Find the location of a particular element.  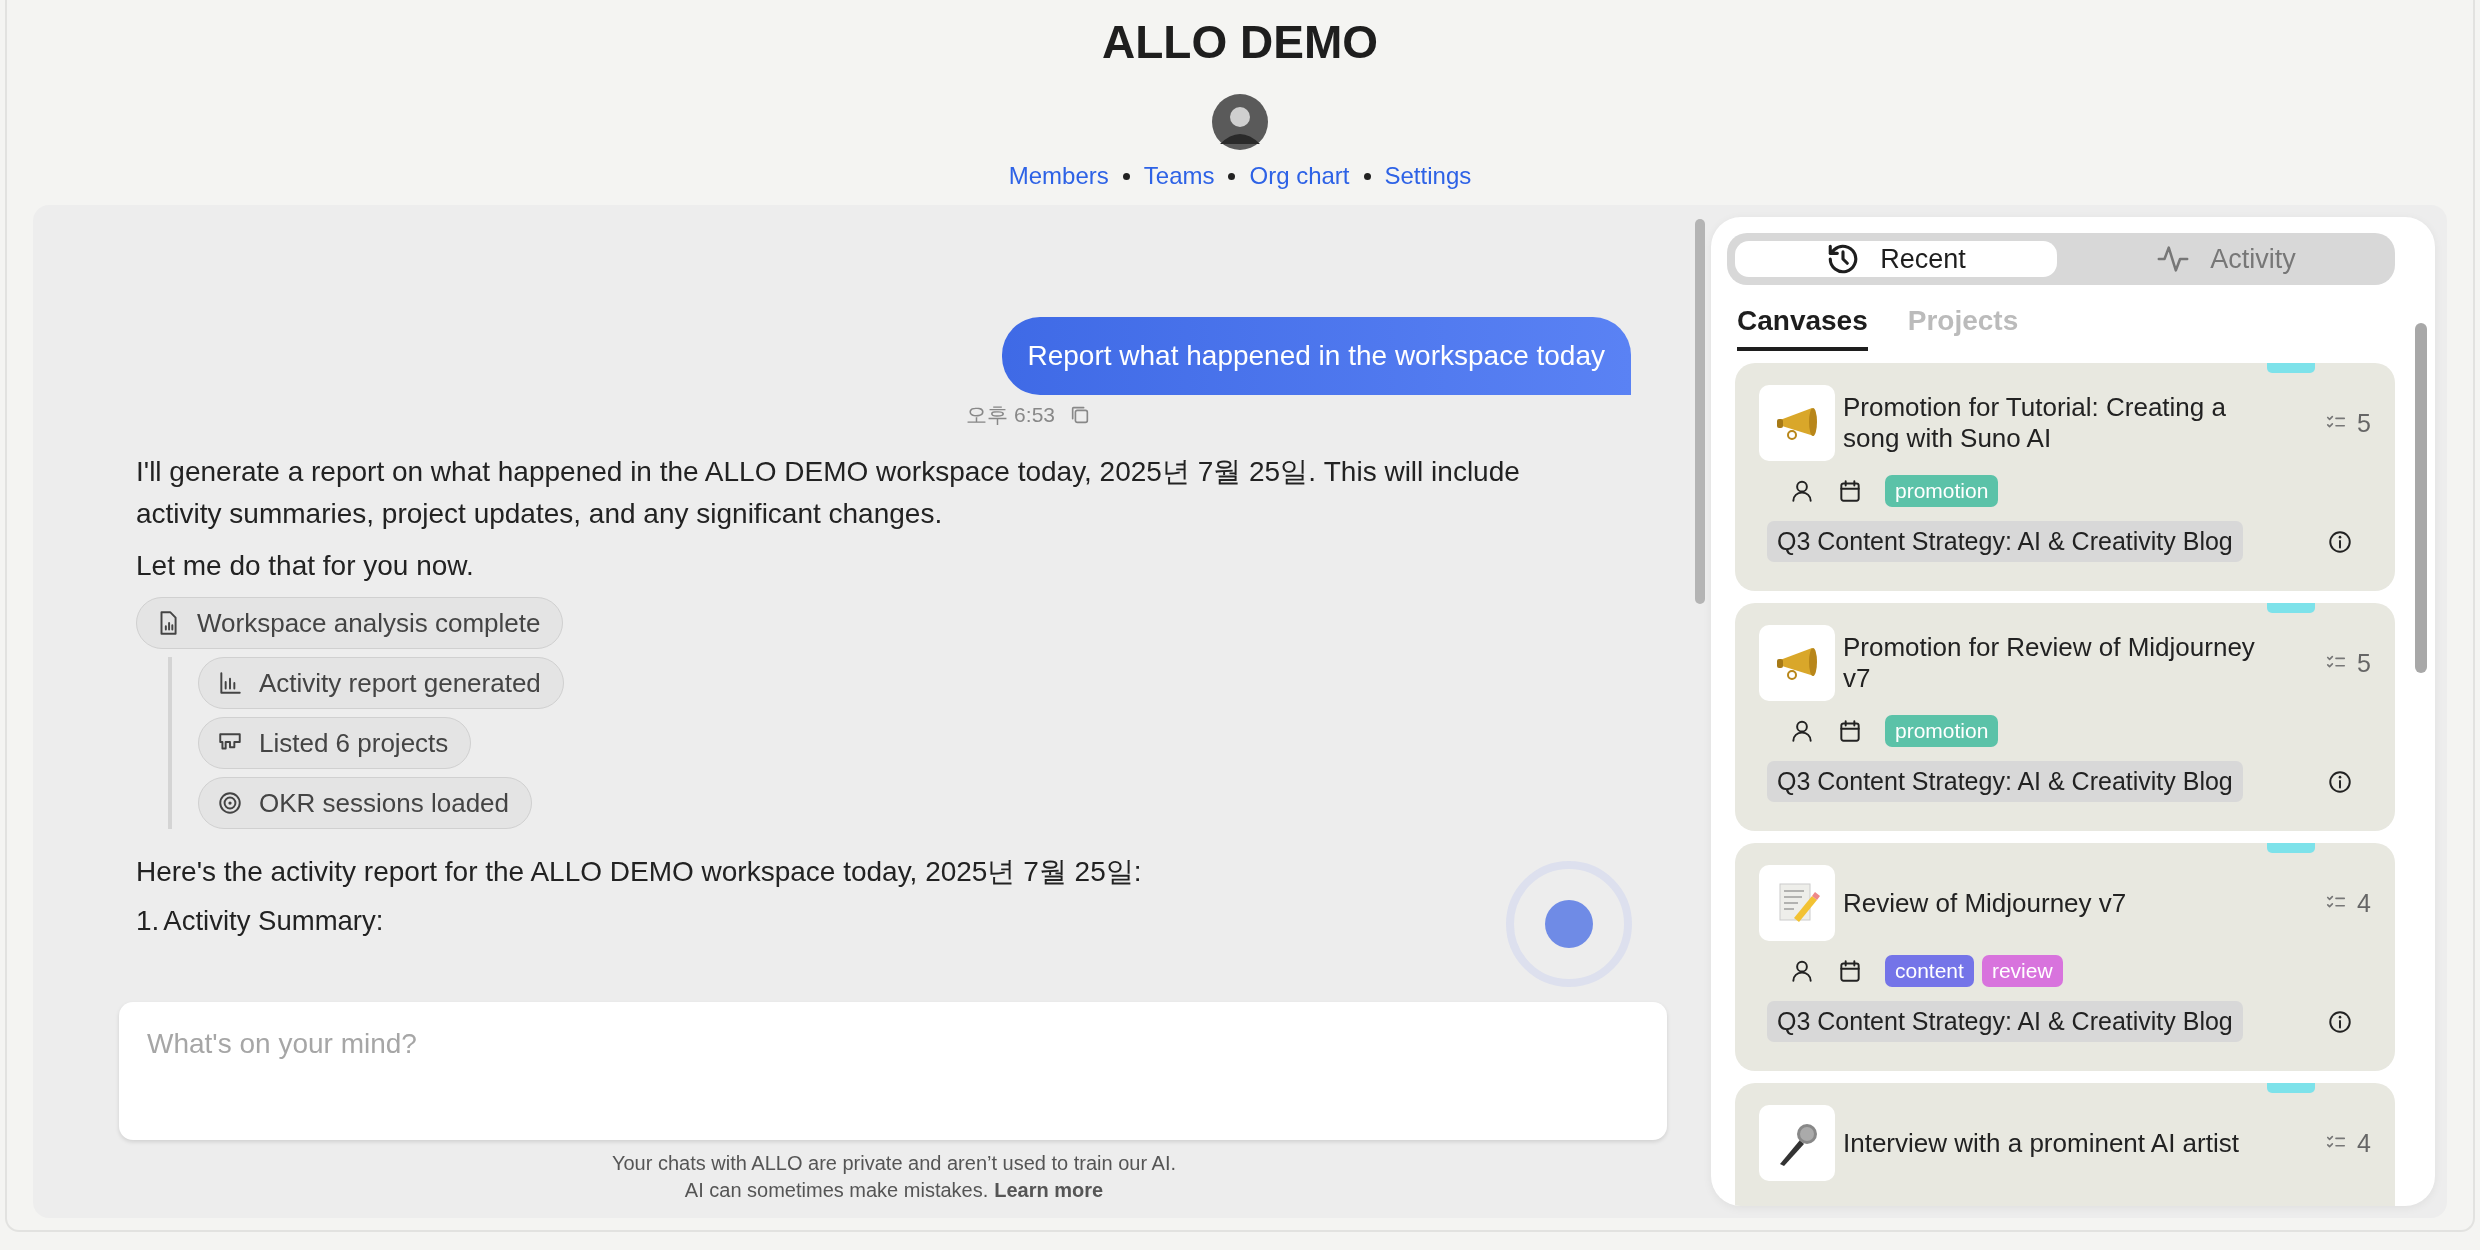

learn-more-link: Learn more is located at coordinates (1049, 1190).